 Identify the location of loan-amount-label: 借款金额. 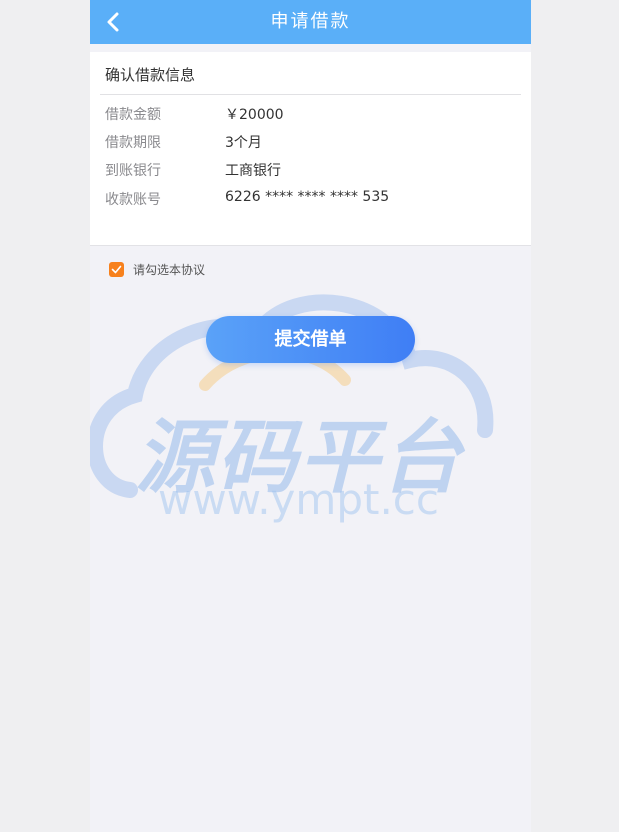
(133, 115).